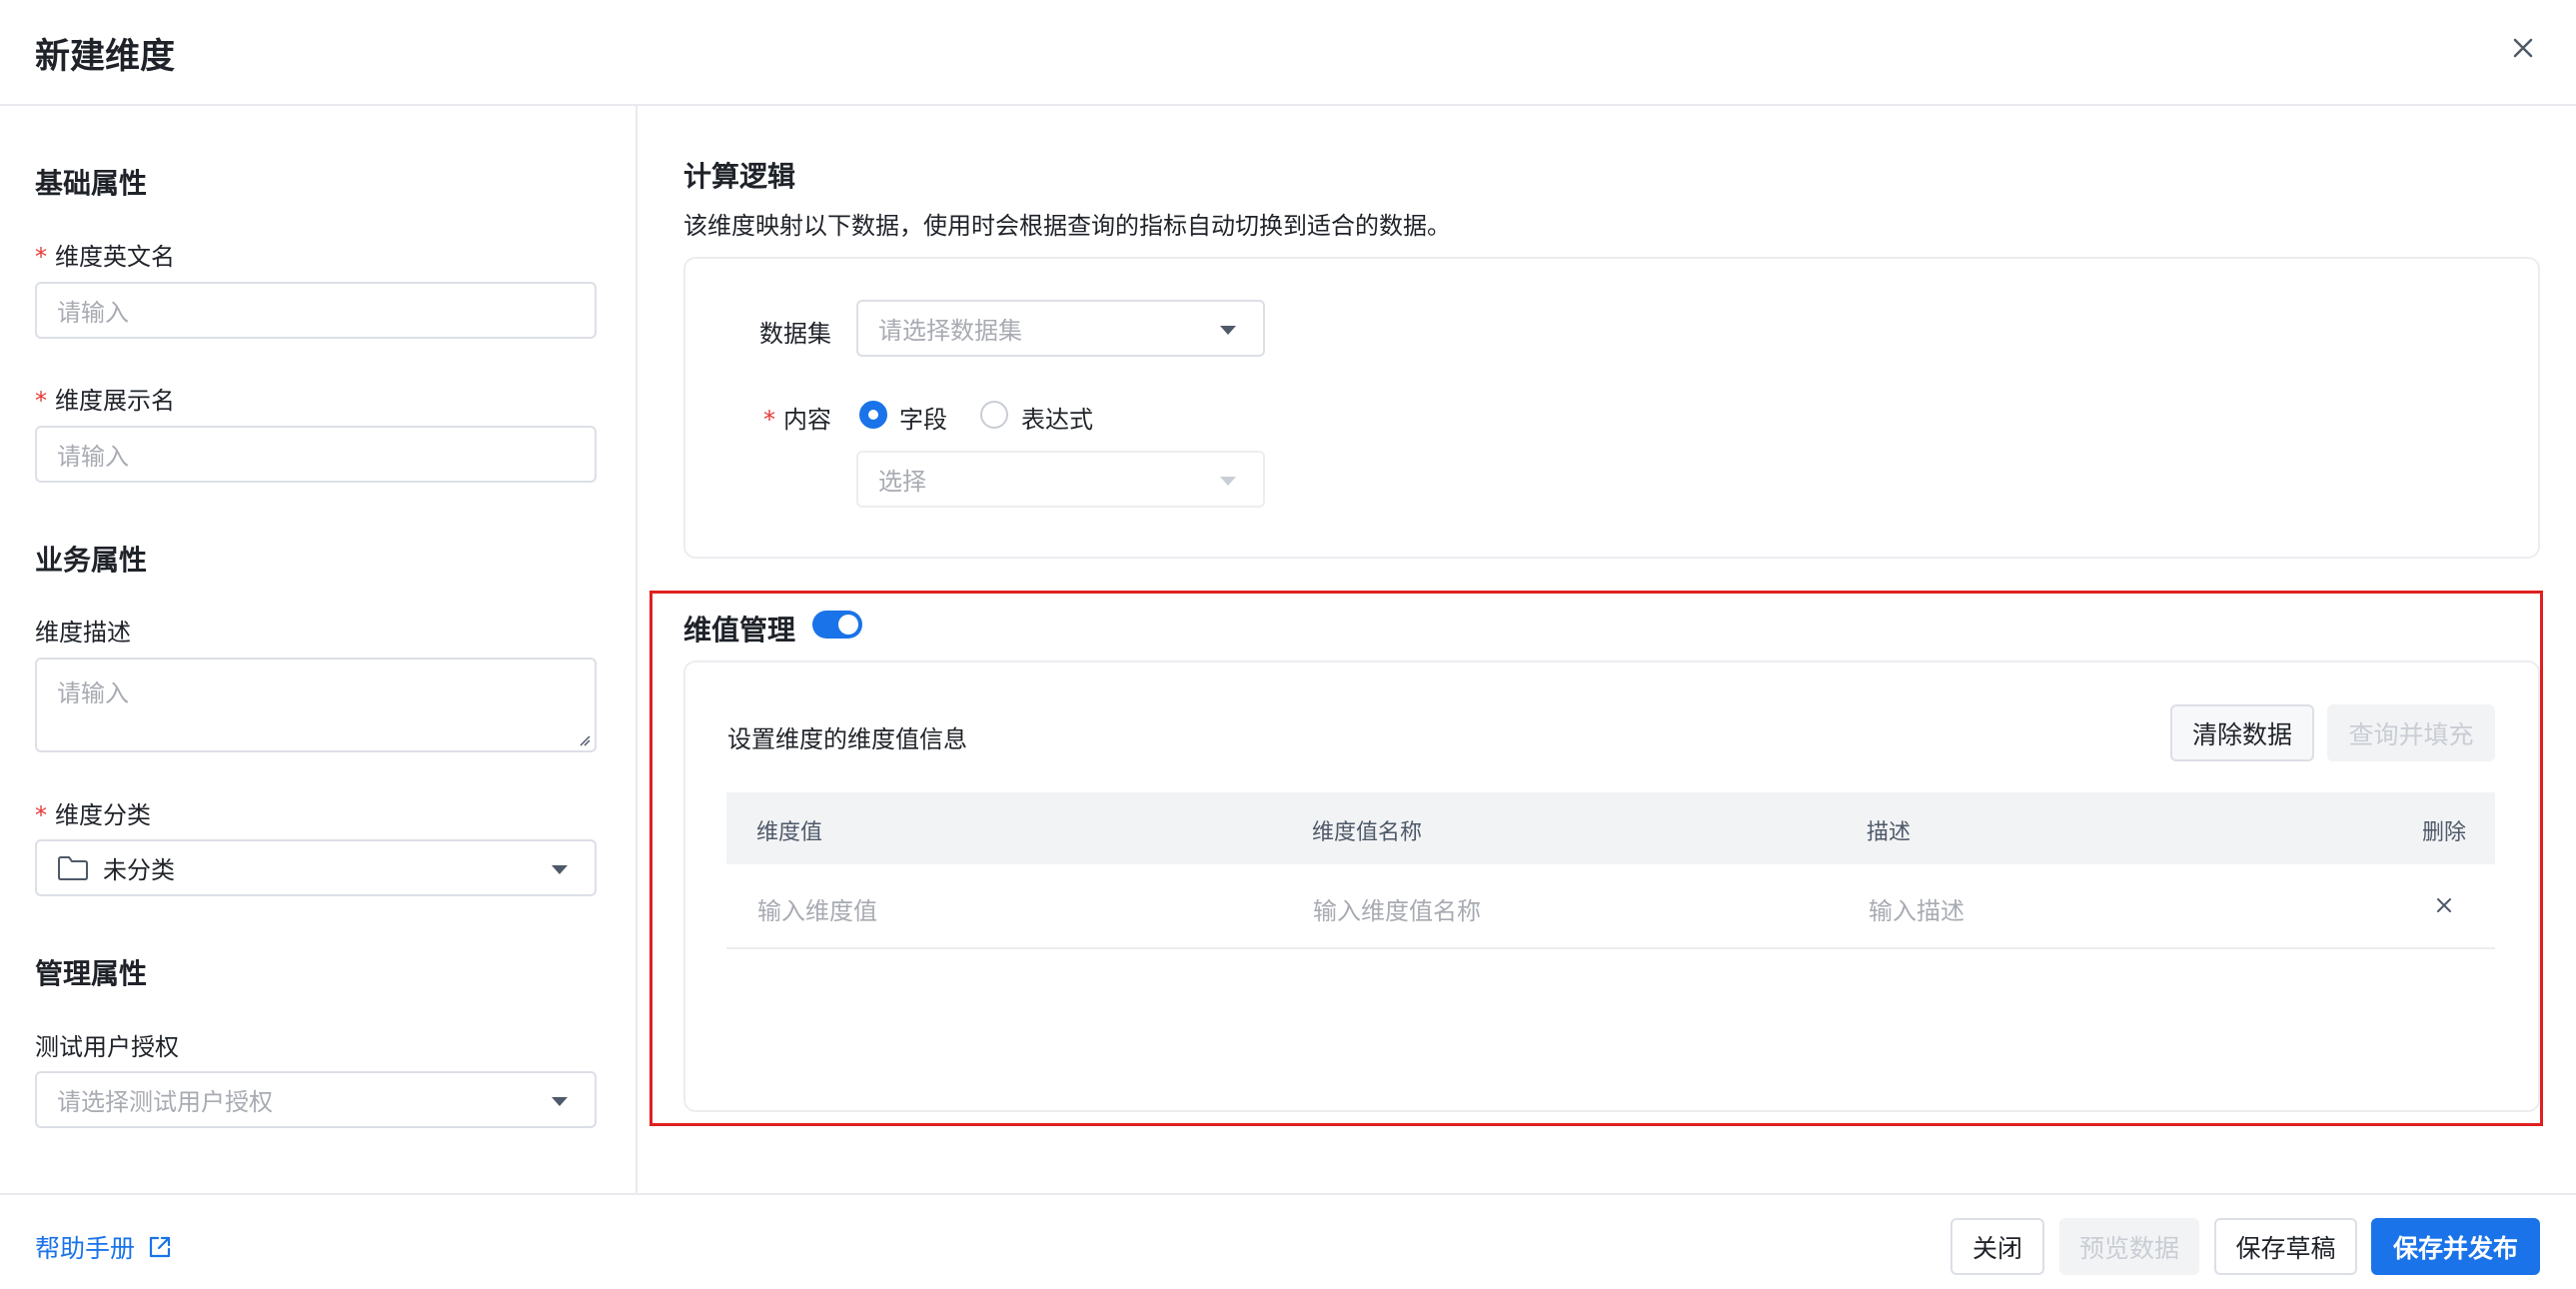  Describe the element at coordinates (93, 815) in the screenshot. I see `category-label: * 维度分类` at that location.